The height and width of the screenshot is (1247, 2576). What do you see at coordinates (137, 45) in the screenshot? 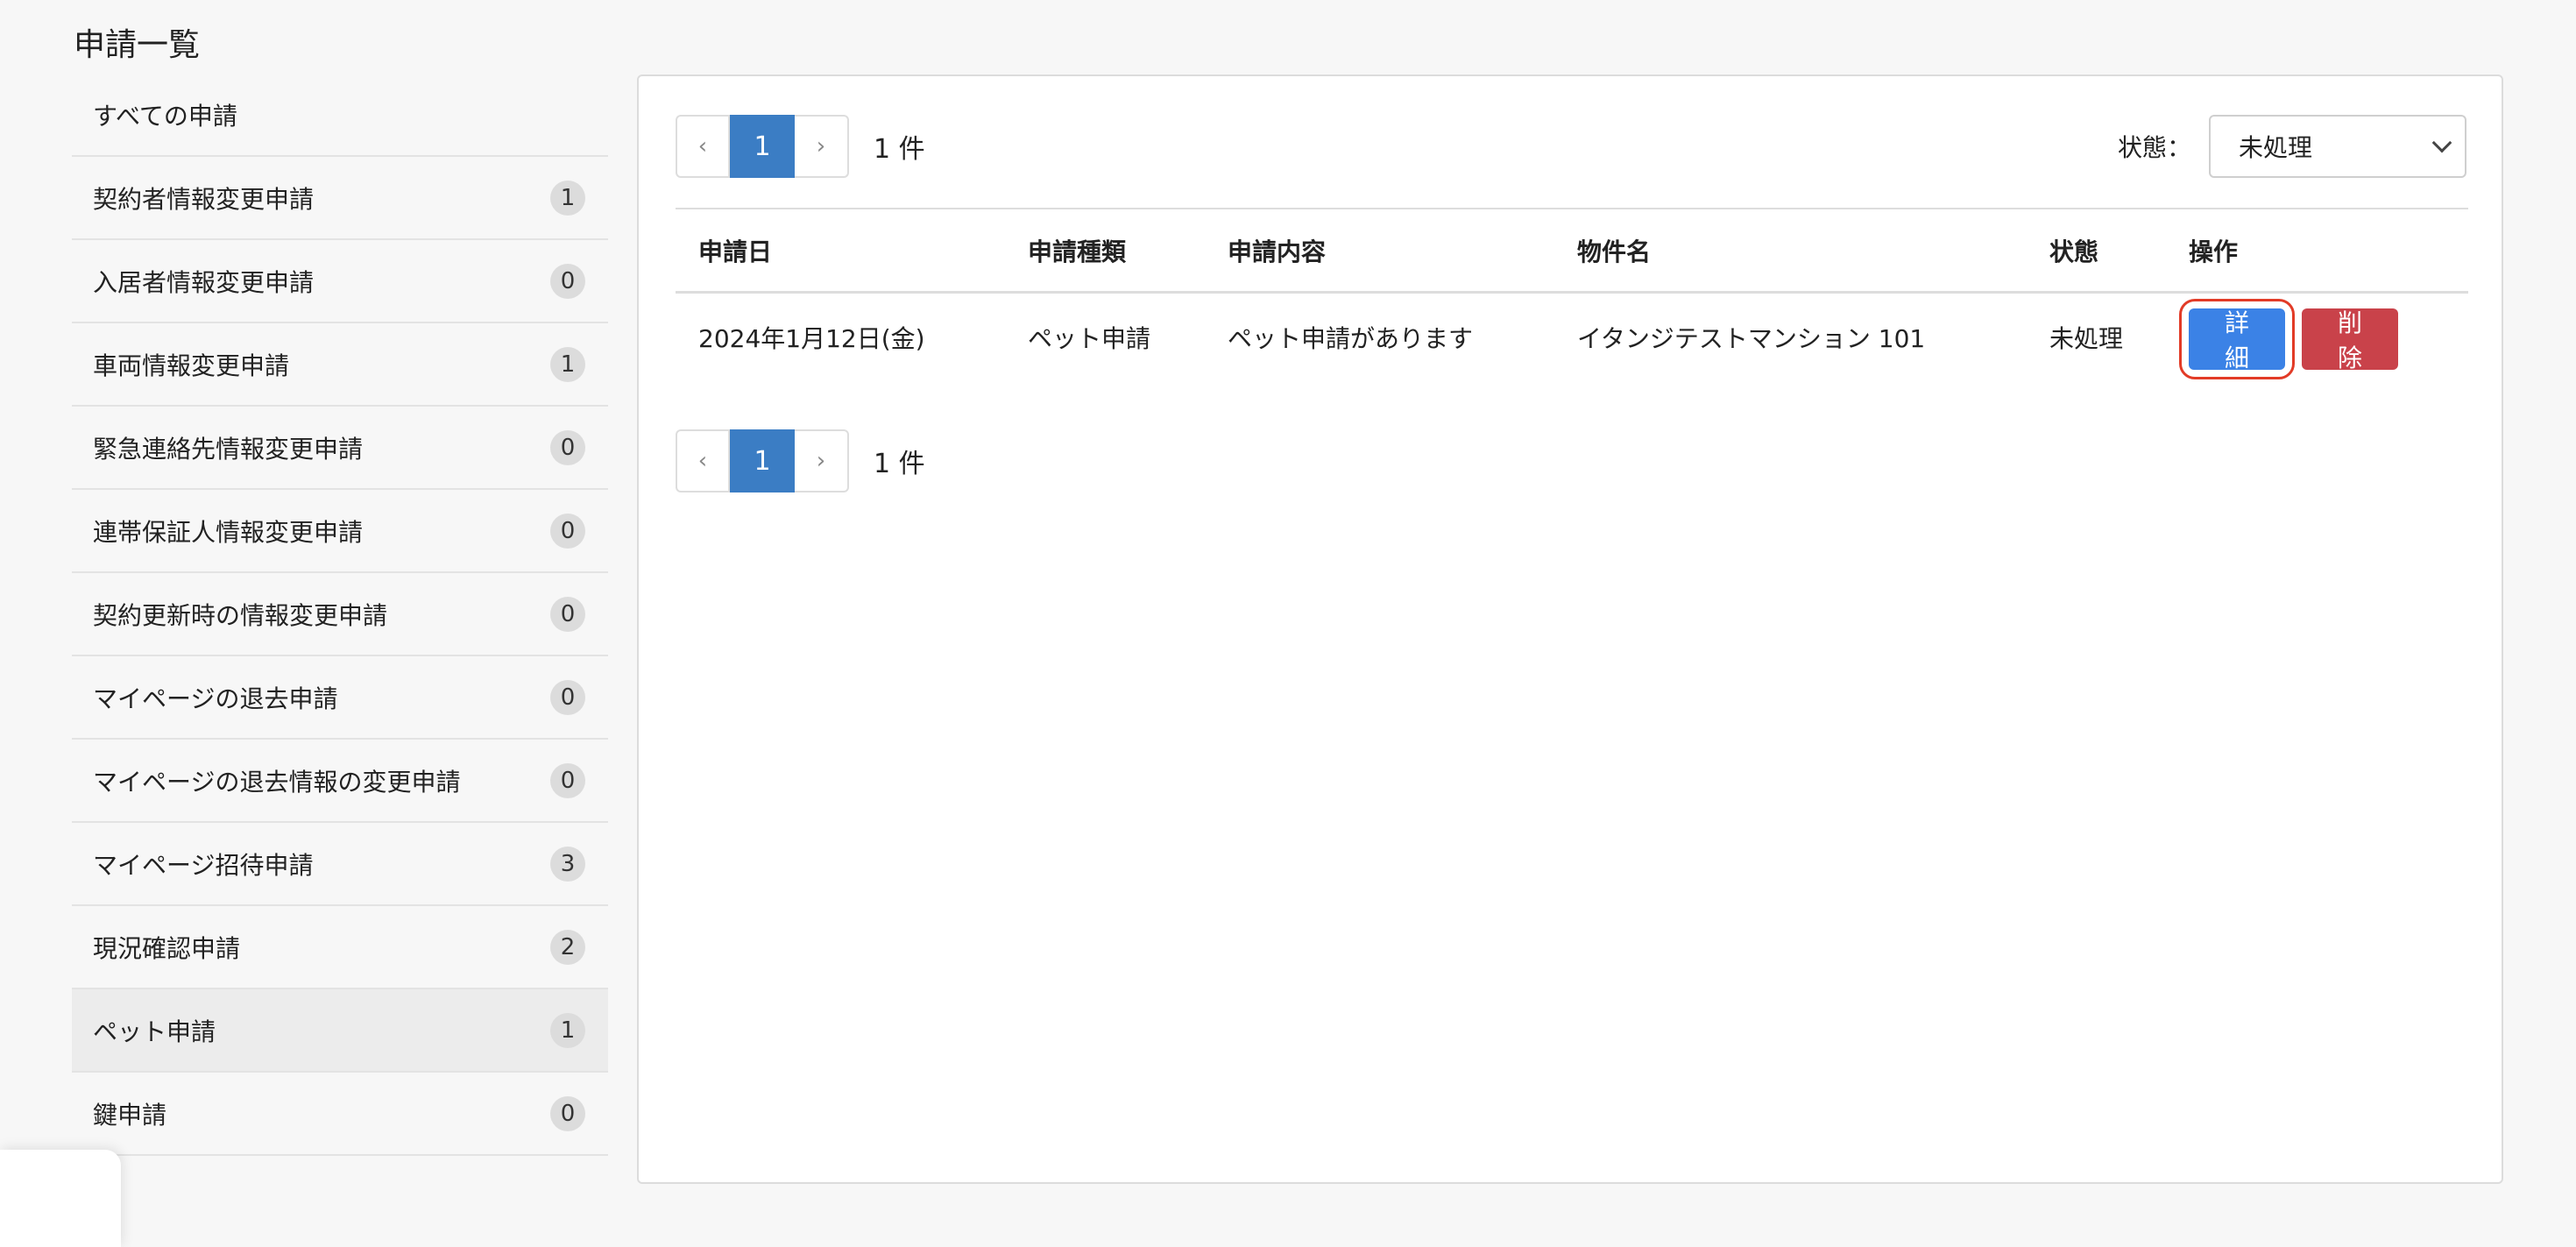
I see `page-title: 申請一覧` at bounding box center [137, 45].